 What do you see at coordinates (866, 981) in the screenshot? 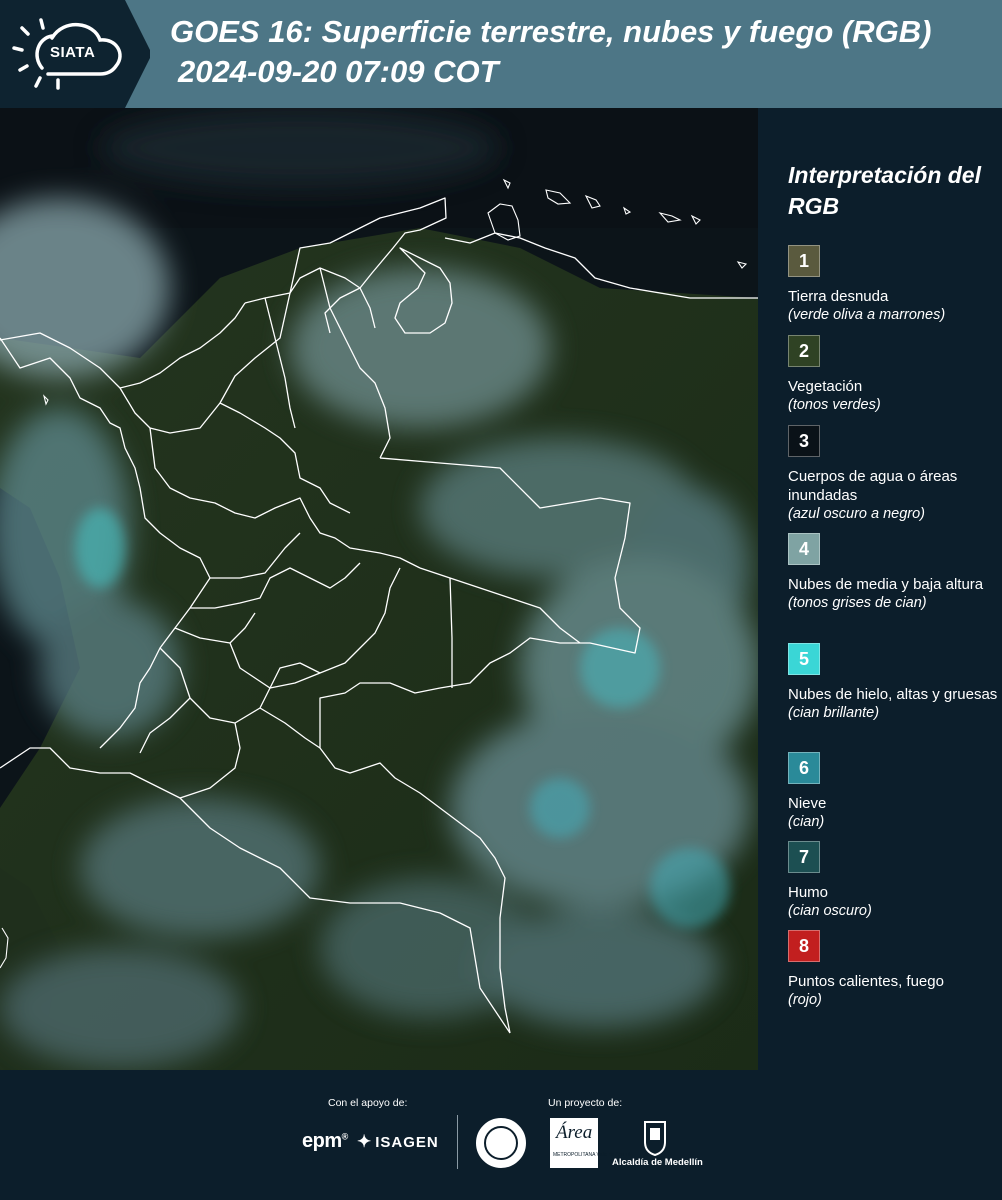
I see `legend-label: Puntos calientes, fuego` at bounding box center [866, 981].